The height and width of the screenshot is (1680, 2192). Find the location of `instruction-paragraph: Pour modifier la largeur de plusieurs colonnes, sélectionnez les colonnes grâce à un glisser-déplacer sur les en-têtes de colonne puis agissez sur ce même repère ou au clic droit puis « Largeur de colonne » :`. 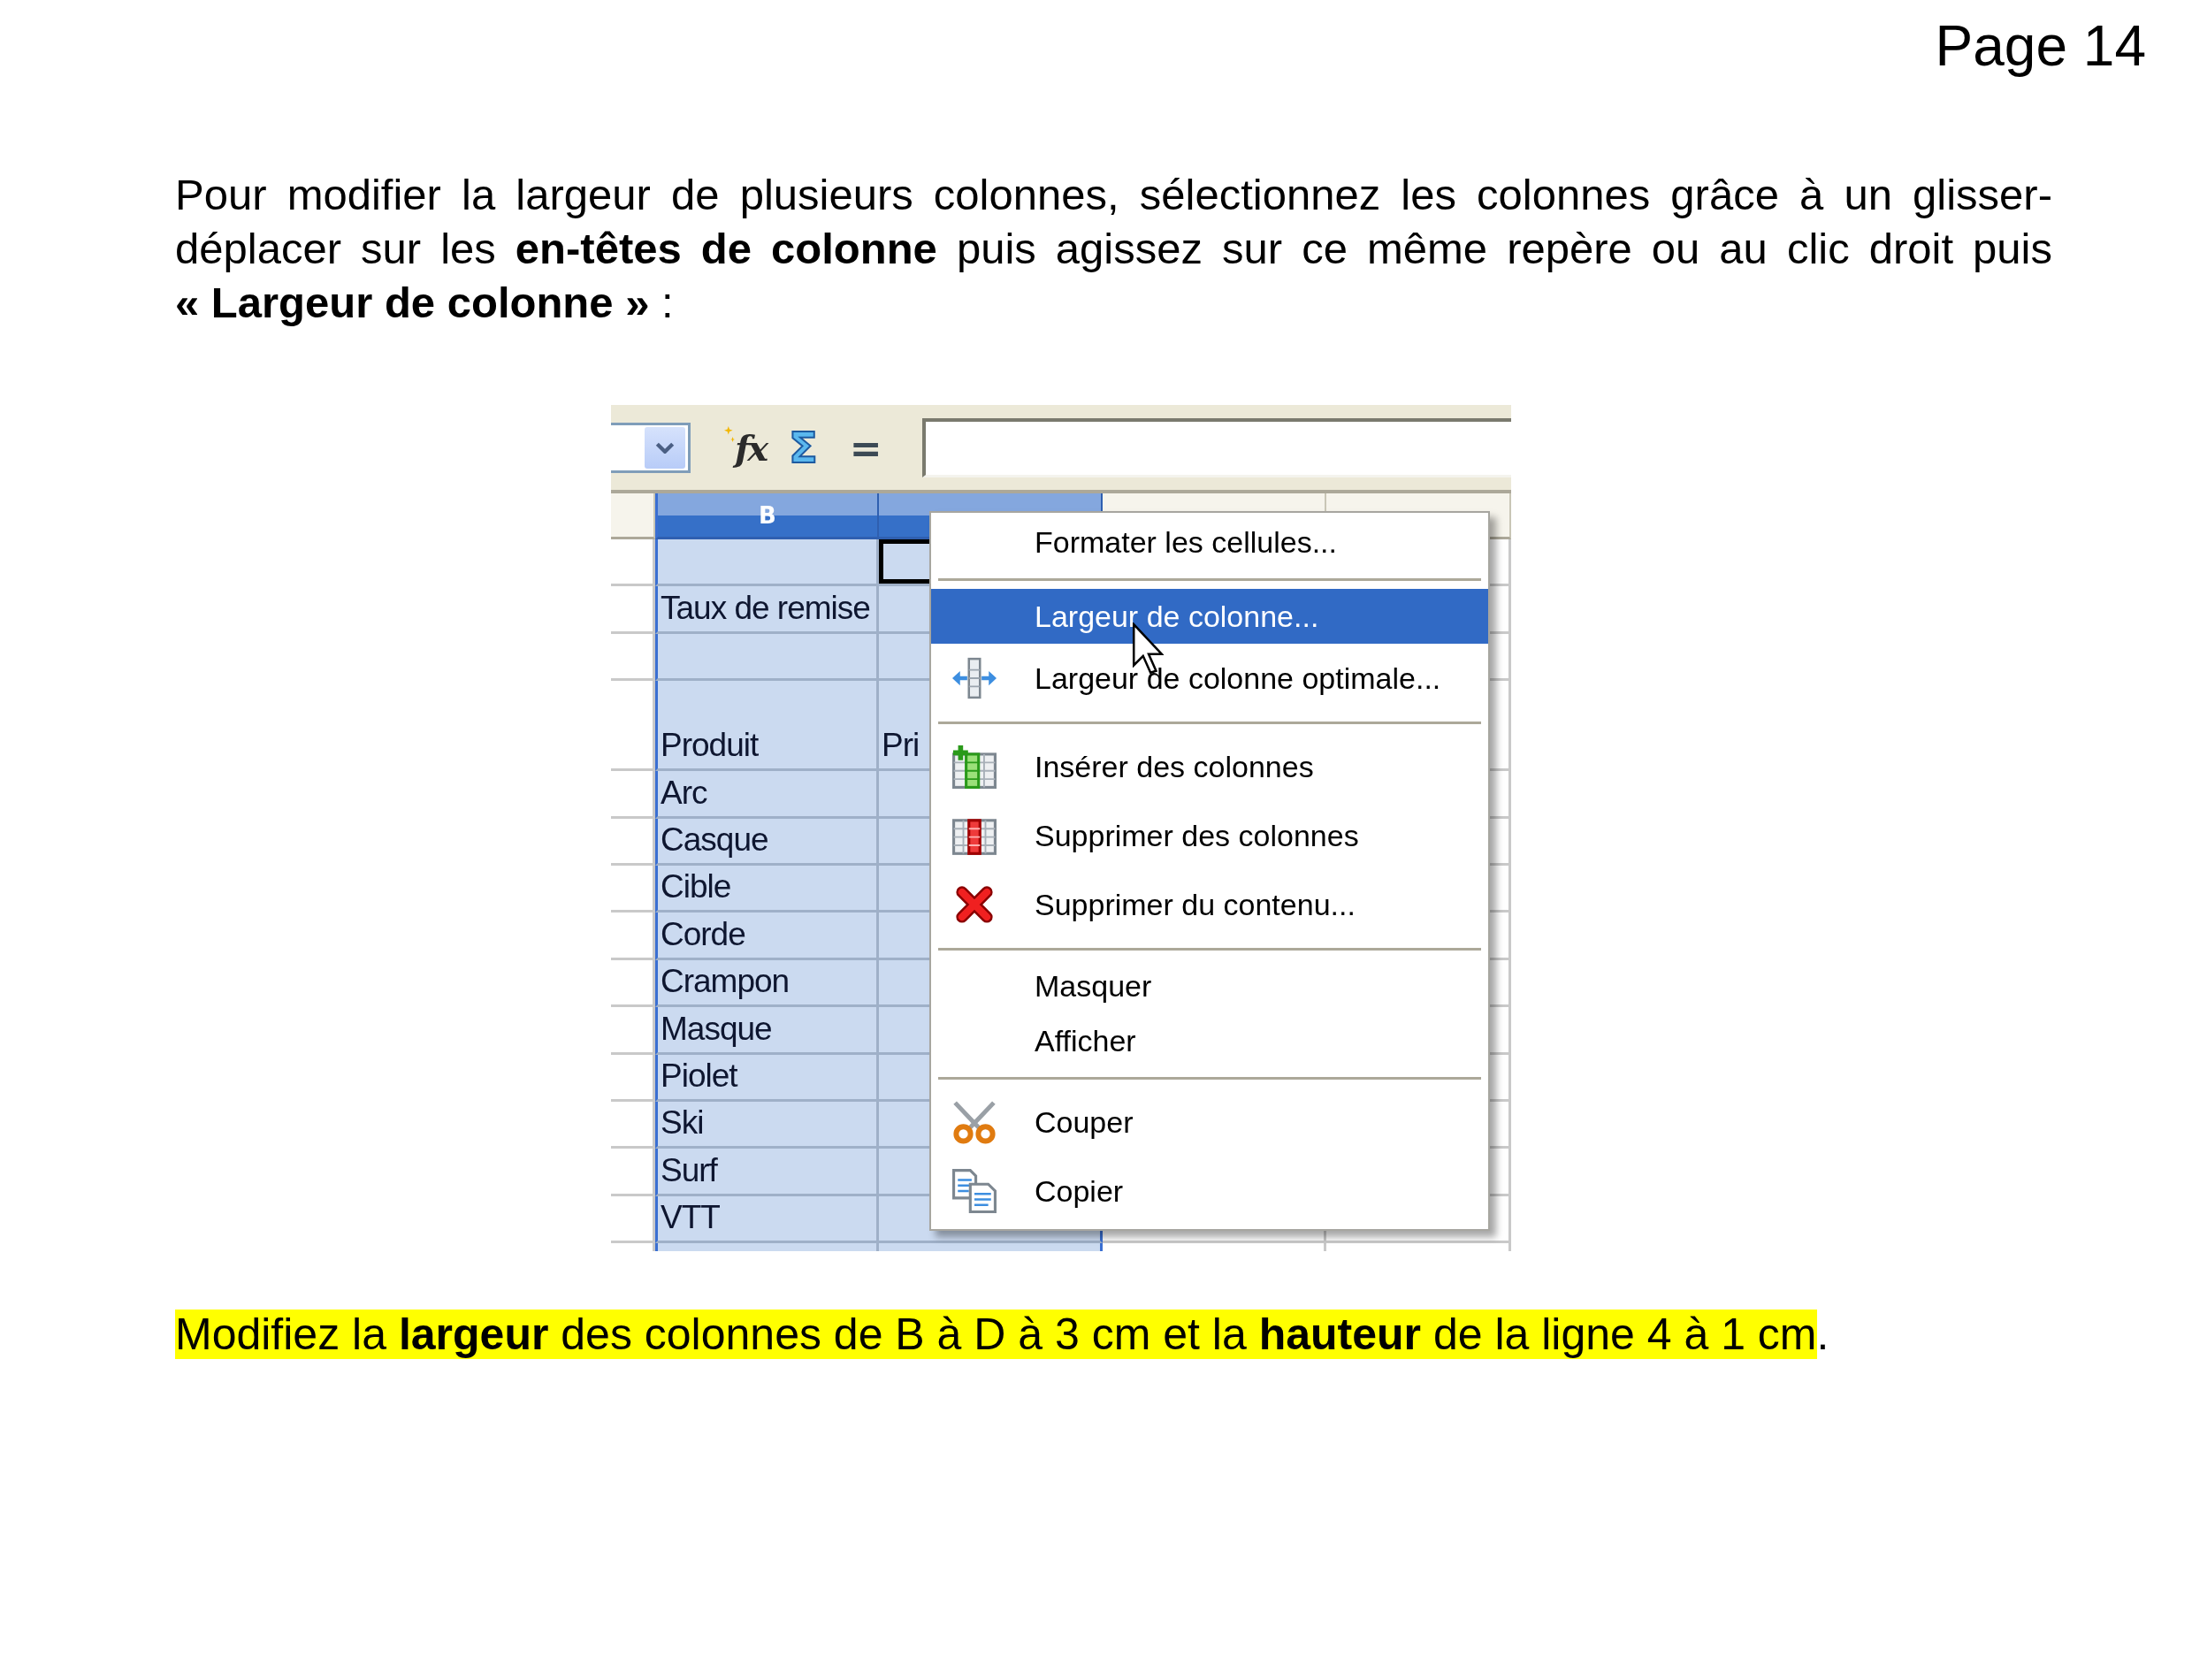

instruction-paragraph: Pour modifier la largeur de plusieurs colonnes, sélectionnez les colonnes grâce à un glisser-déplacer sur les en-têtes de colonne puis agissez sur ce même repère ou au clic droit puis « Largeur de colonne » : is located at coordinates (1113, 249).